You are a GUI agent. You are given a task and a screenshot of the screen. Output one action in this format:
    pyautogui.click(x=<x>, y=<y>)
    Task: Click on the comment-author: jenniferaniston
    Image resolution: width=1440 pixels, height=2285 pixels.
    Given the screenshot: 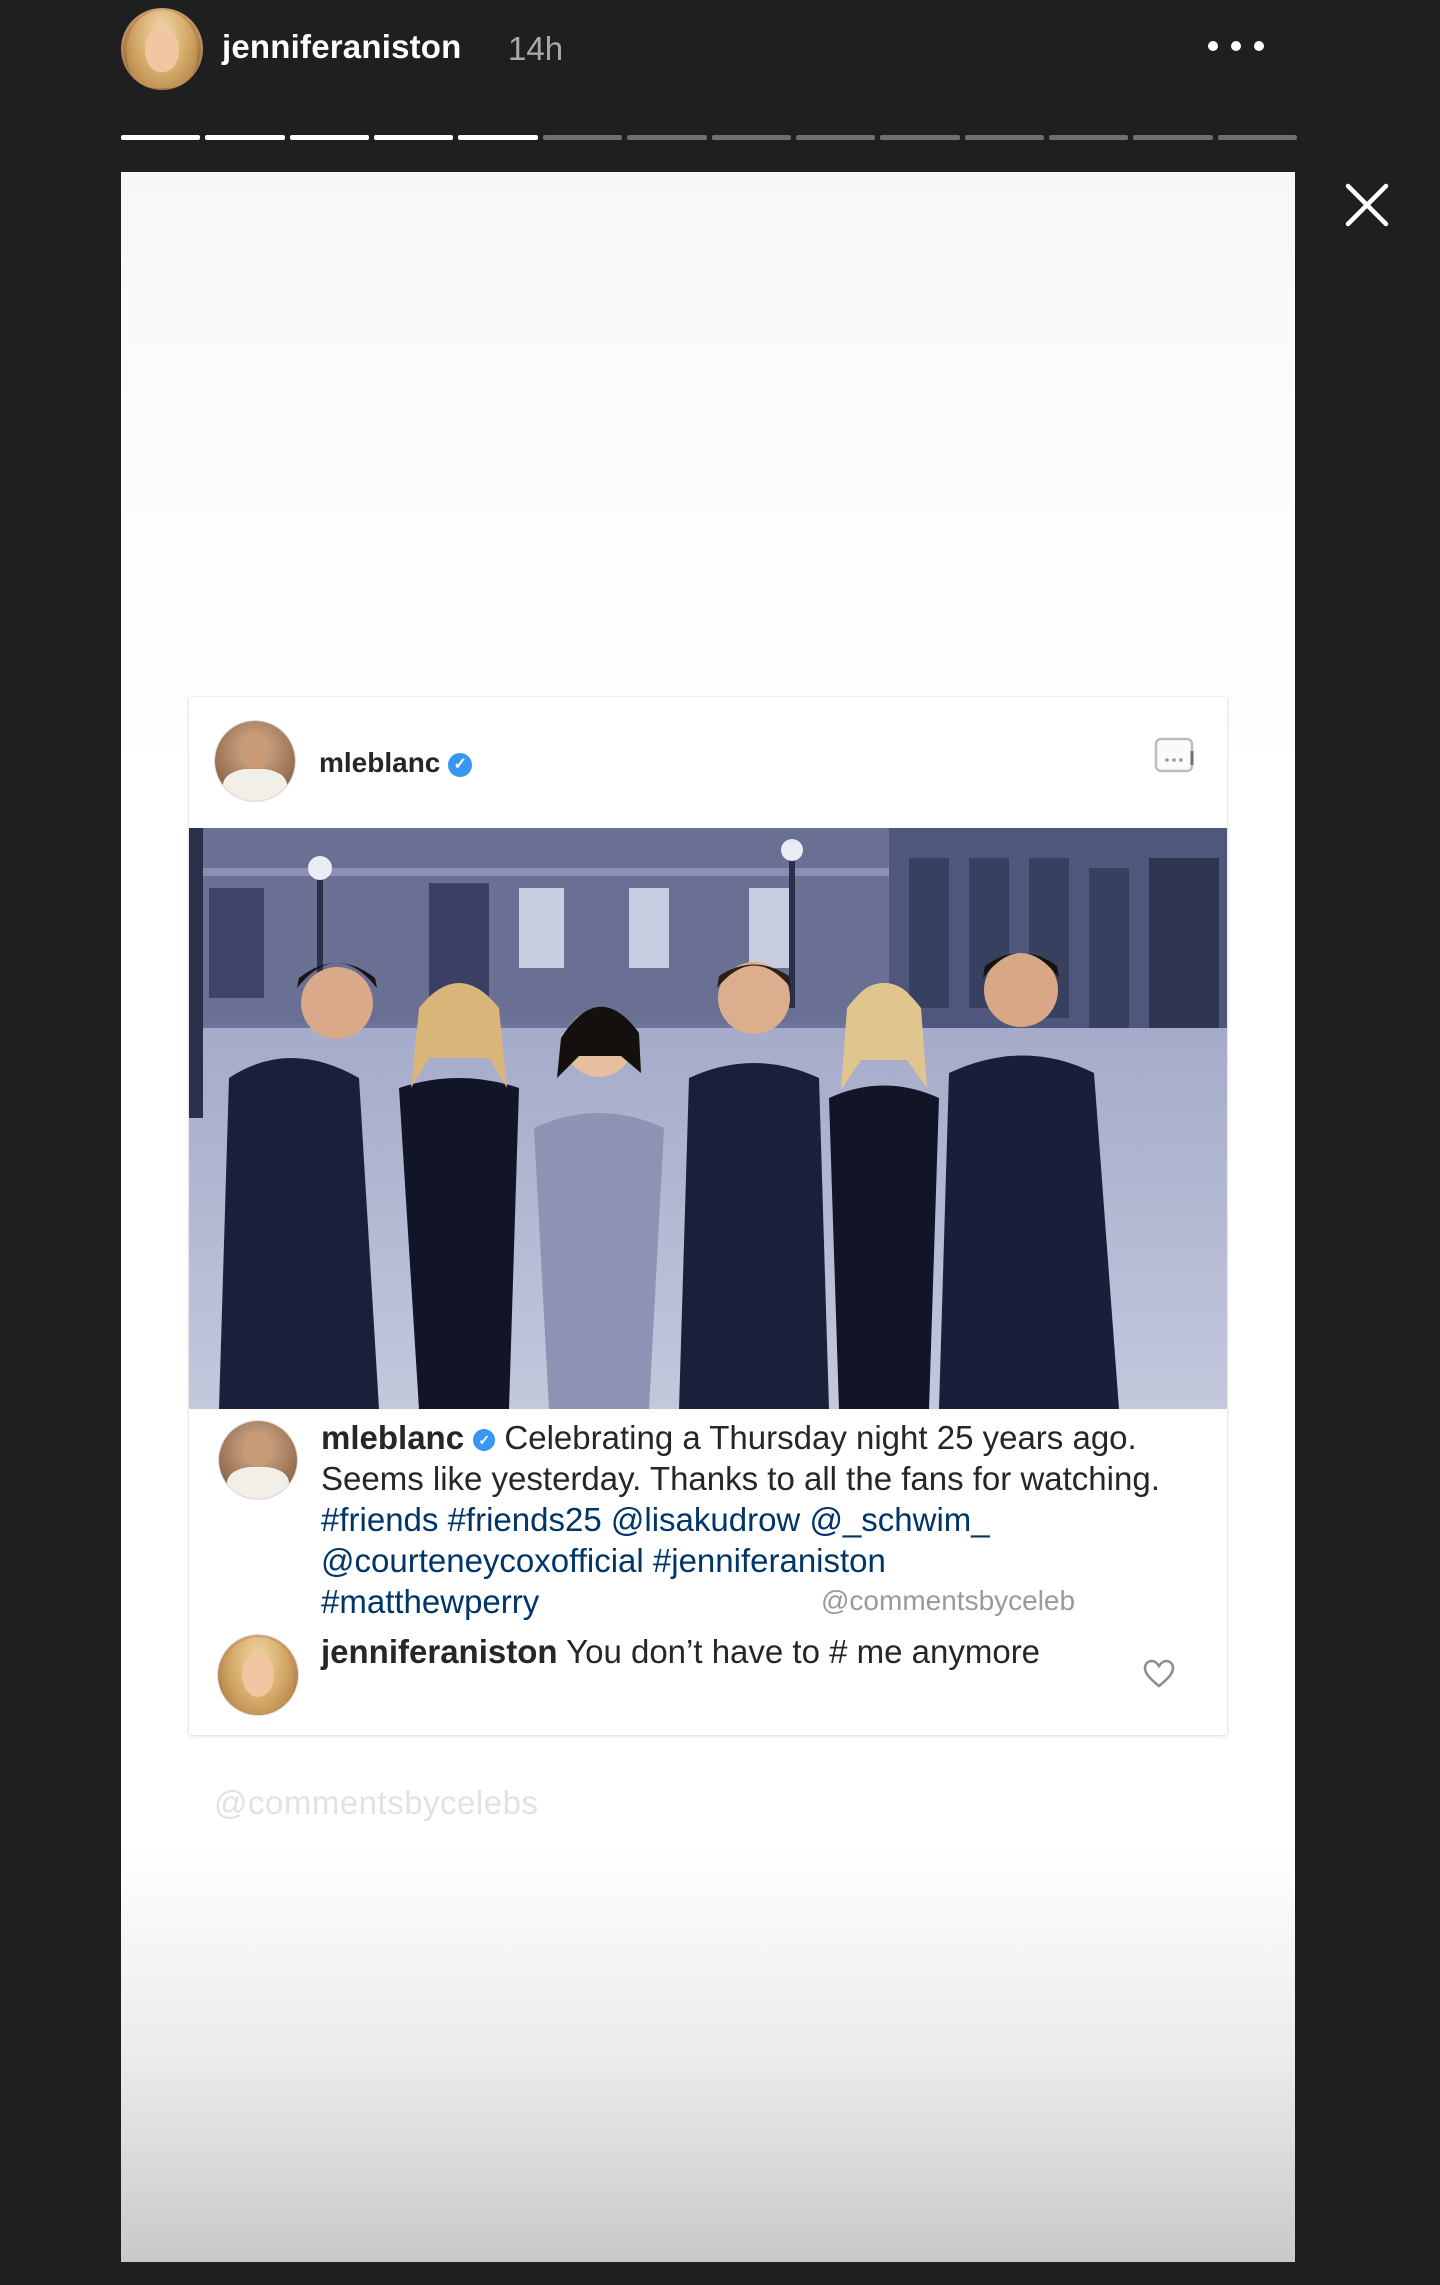 What is the action you would take?
    pyautogui.click(x=439, y=1651)
    